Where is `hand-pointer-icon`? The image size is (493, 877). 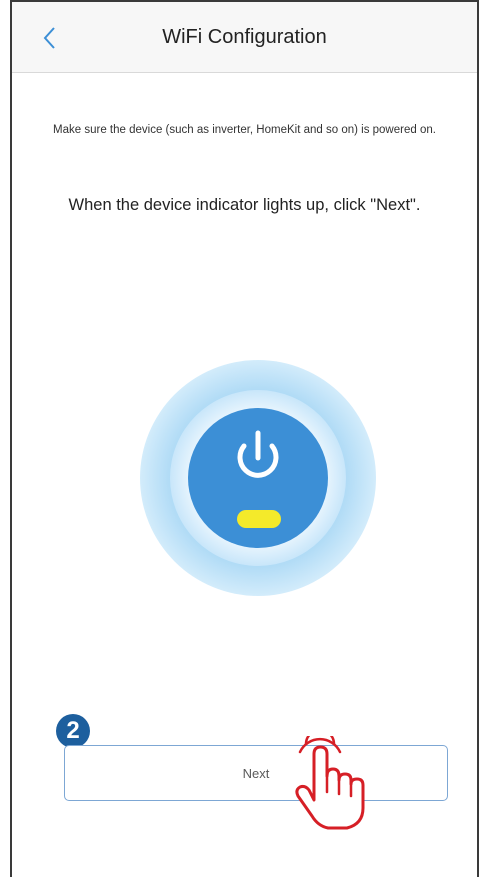
hand-pointer-icon is located at coordinates (337, 780).